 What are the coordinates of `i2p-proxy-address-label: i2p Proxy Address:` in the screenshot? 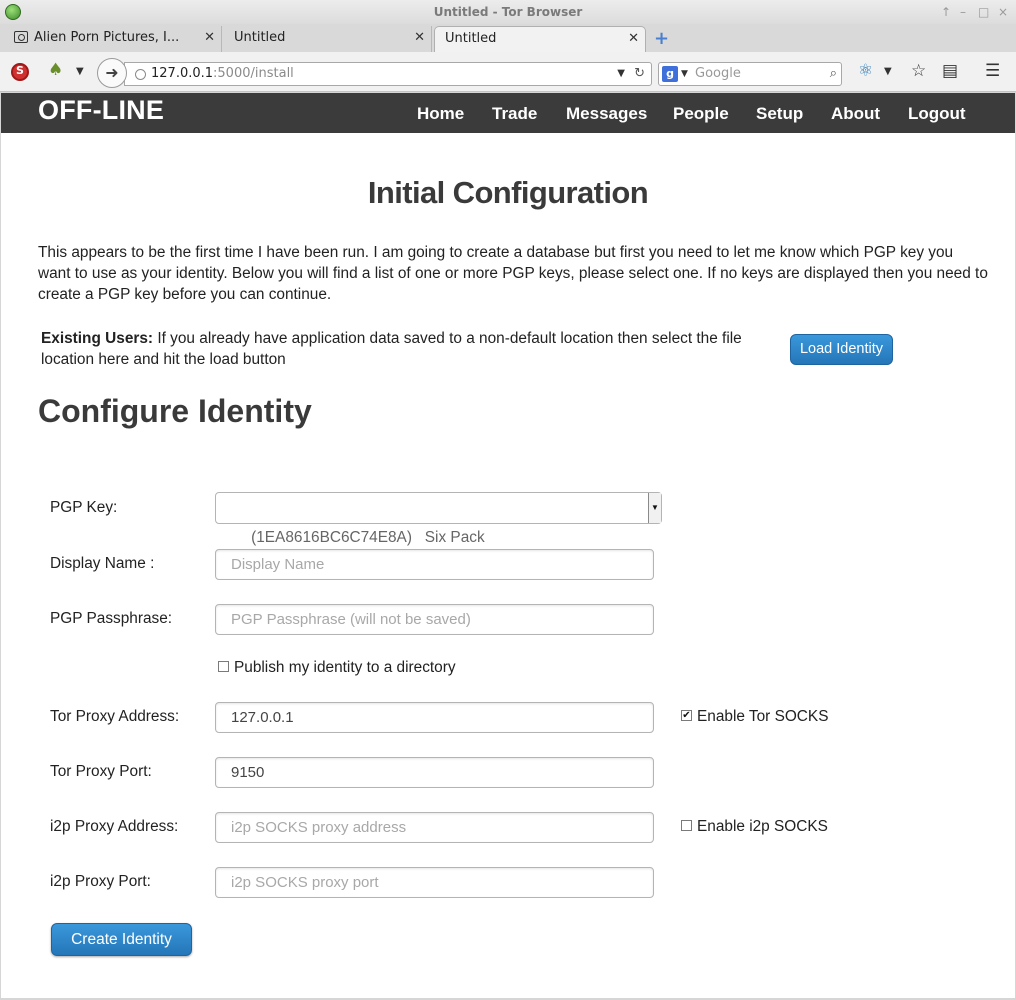 It's located at (114, 826).